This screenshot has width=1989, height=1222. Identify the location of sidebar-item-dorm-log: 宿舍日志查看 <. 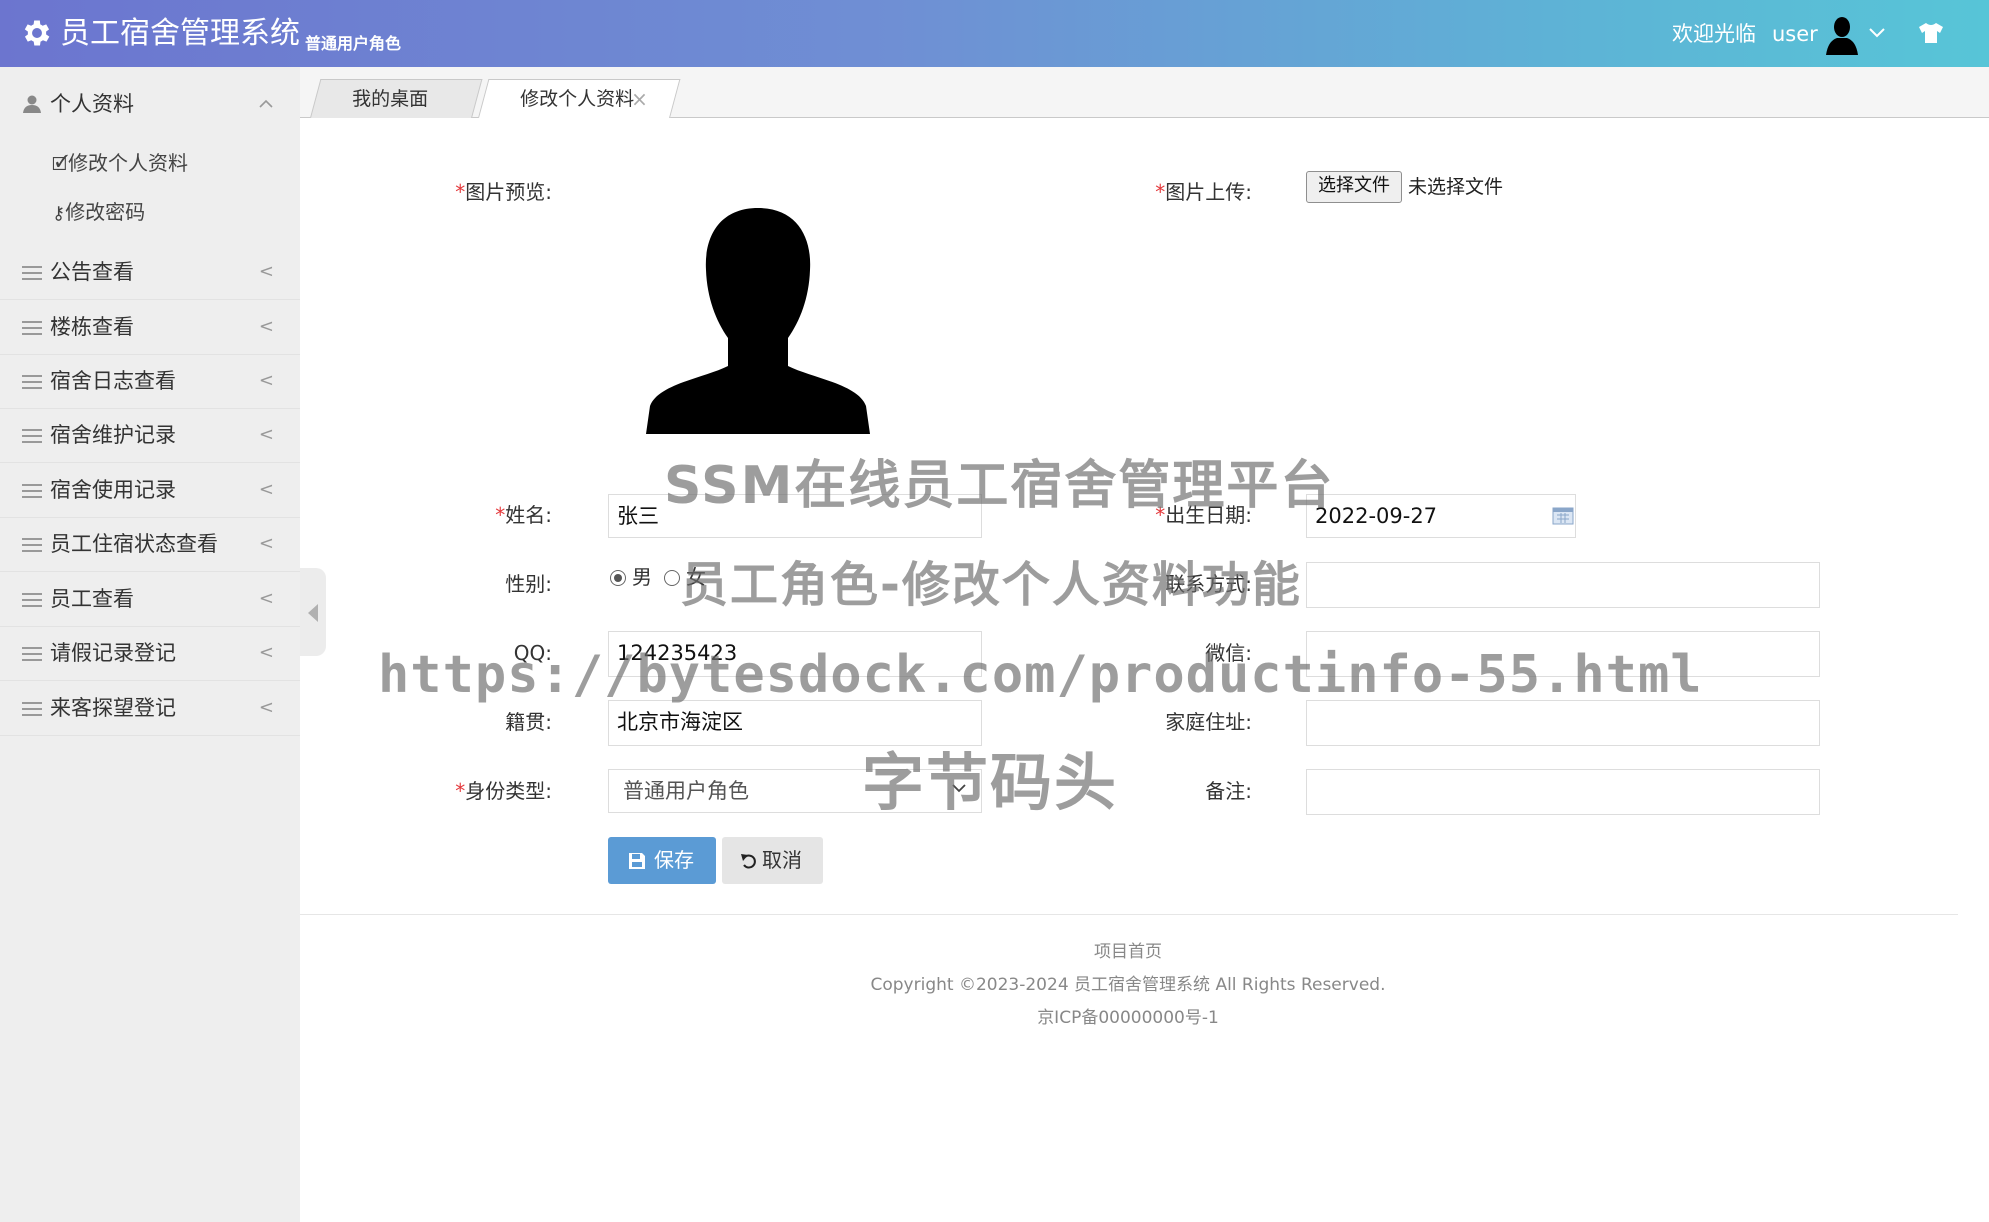
(150, 381).